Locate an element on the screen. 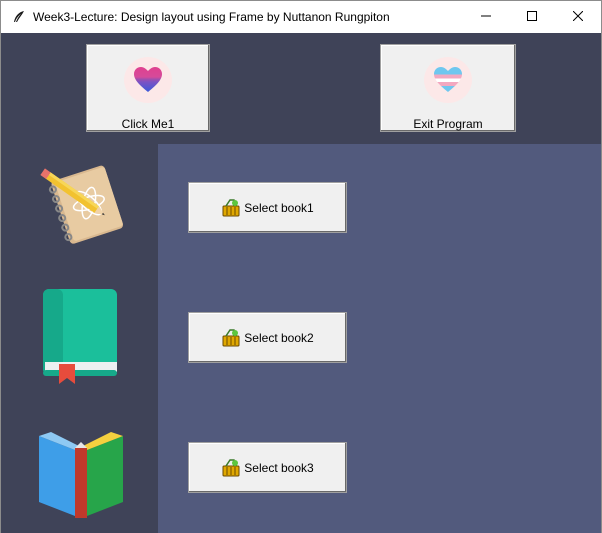 The width and height of the screenshot is (602, 533). click-me-button: Click Me1 is located at coordinates (148, 88).